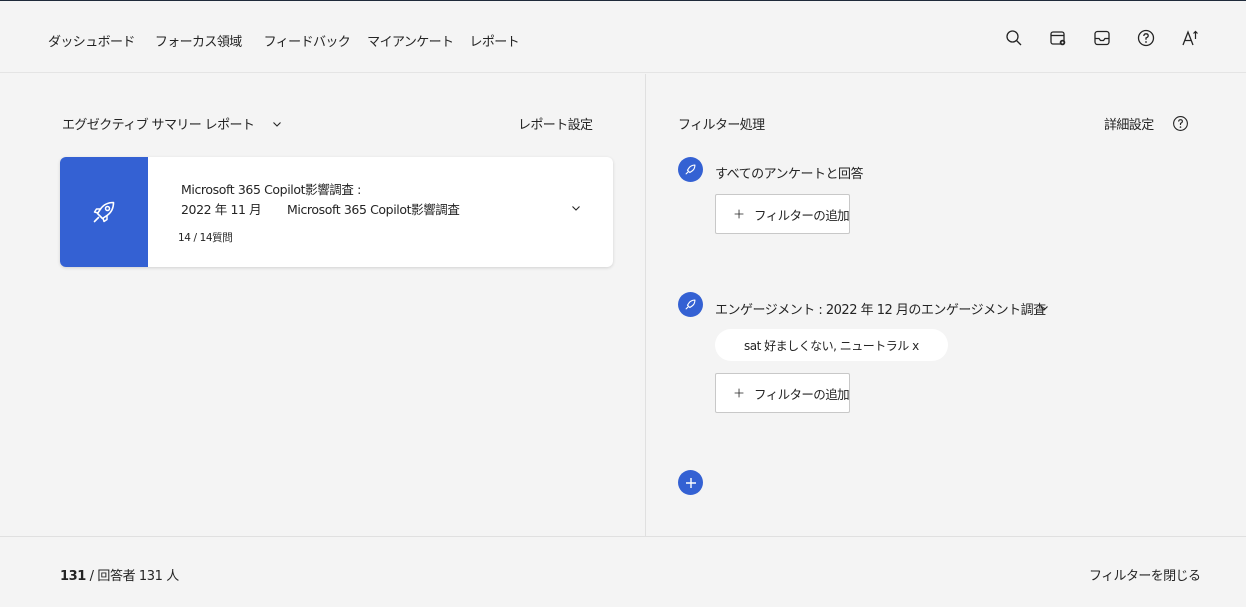  I want to click on footer: 131 / 回答者 131 人 フィルターを閉じる, so click(623, 571).